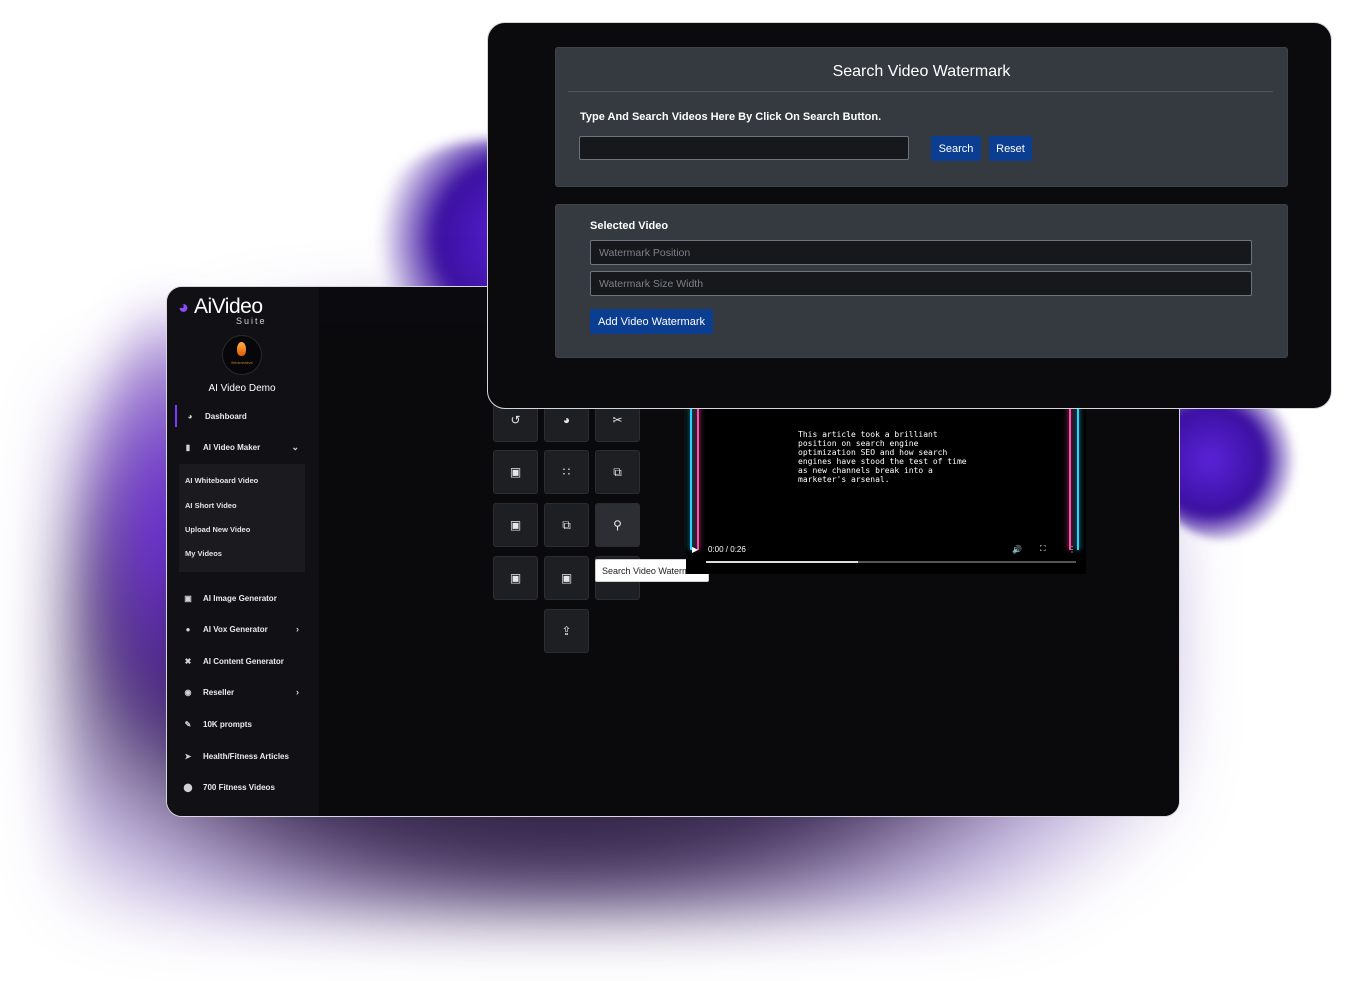 This screenshot has height=981, width=1350. Describe the element at coordinates (246, 756) in the screenshot. I see `sidebar-item-label: Health/Fitness Articles` at that location.